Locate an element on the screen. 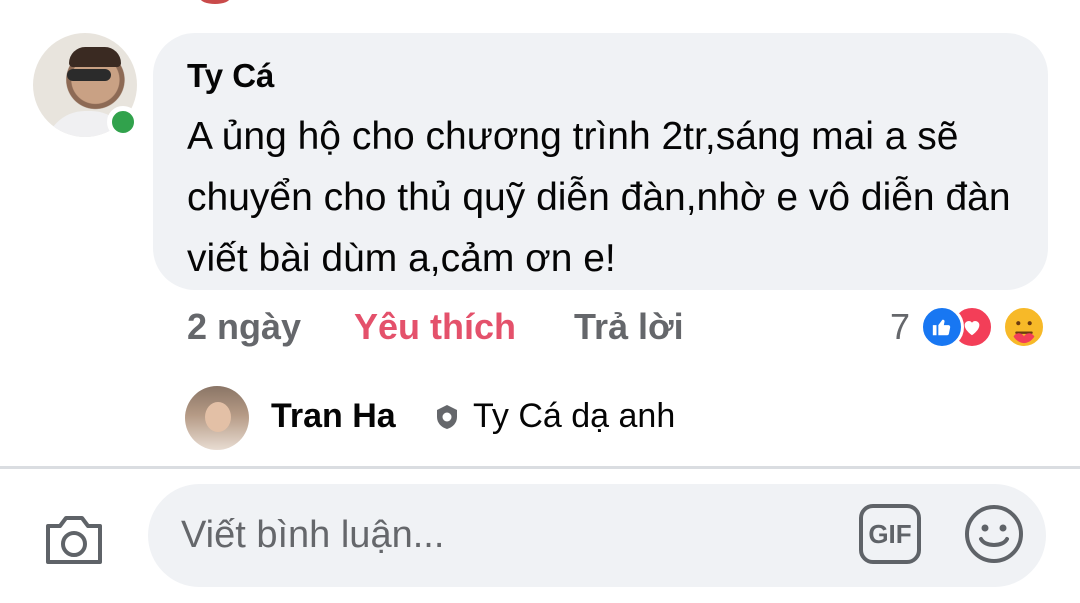  emoji-icon is located at coordinates (994, 534).